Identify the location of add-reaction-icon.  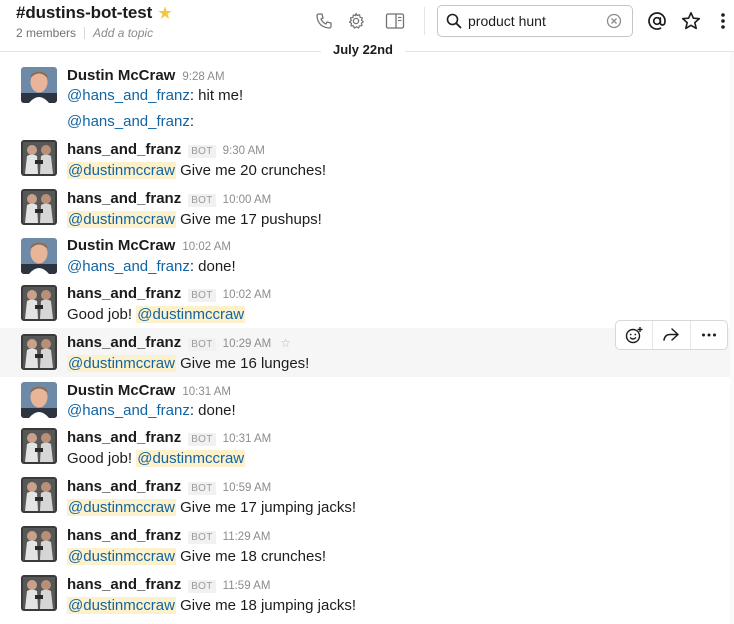
(634, 335).